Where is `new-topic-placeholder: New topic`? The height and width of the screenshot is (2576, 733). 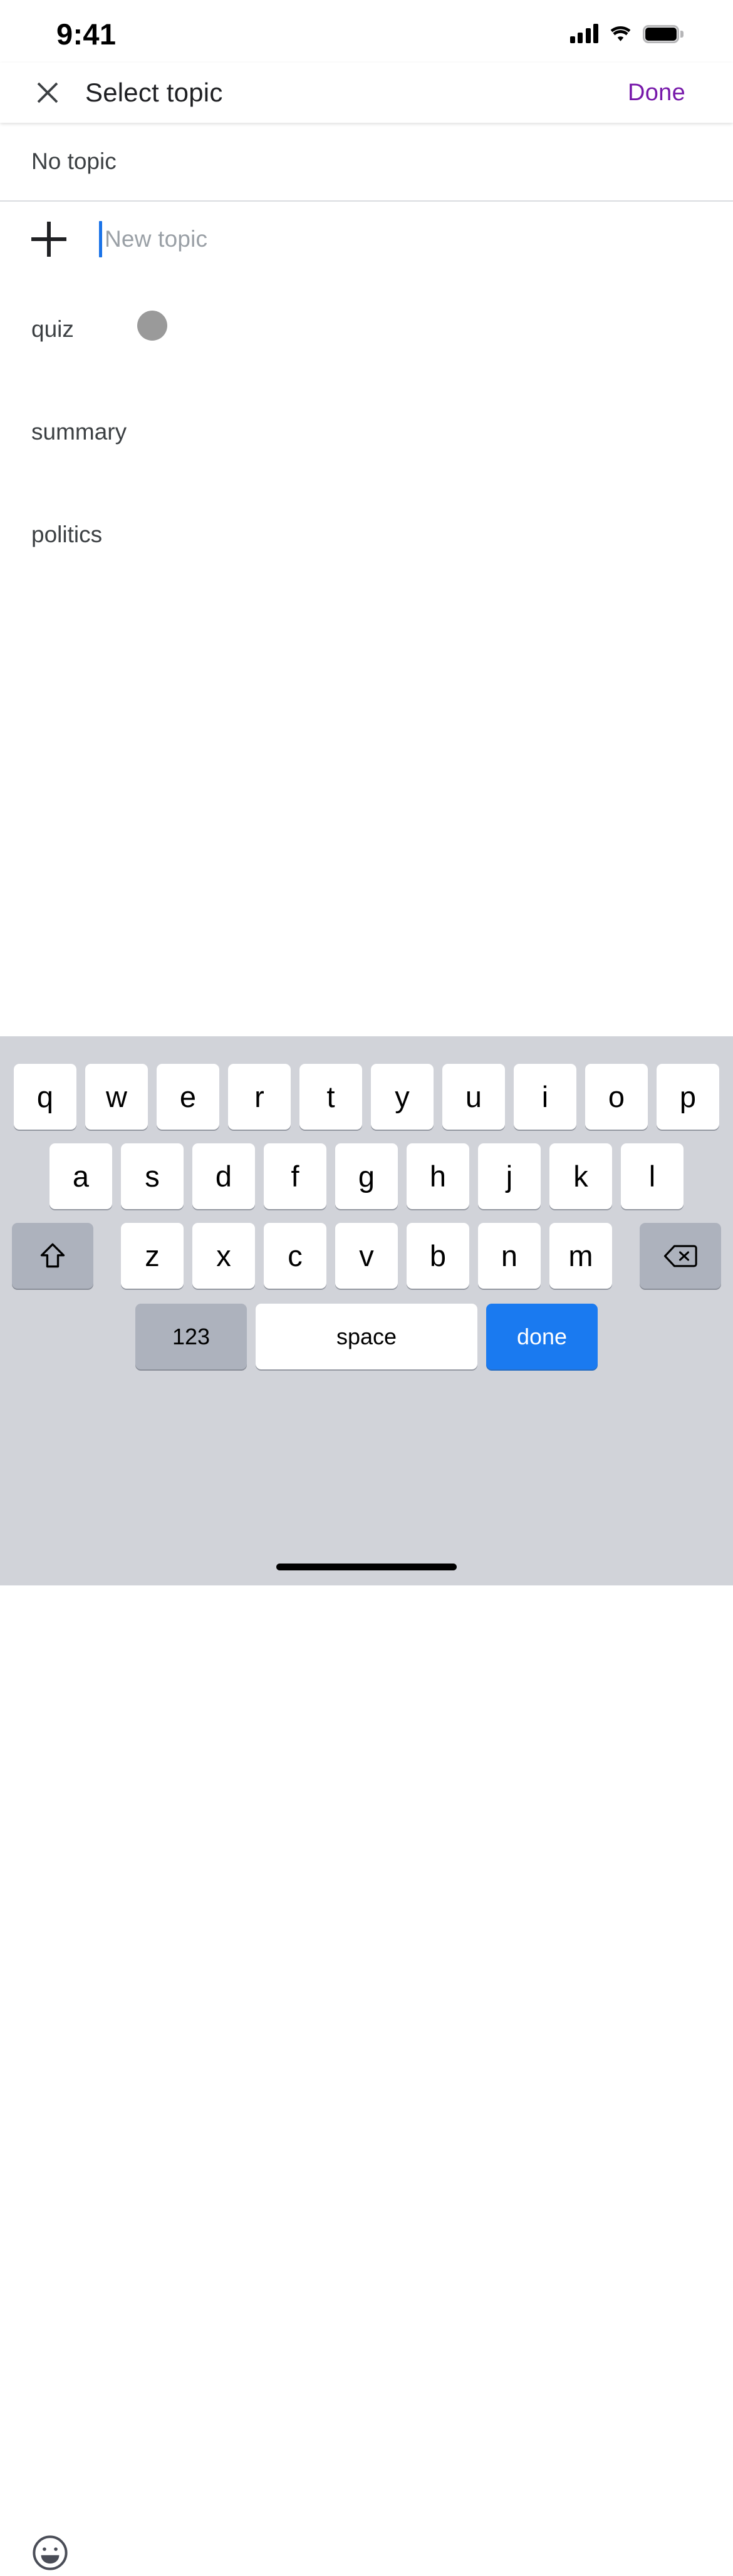
new-topic-placeholder: New topic is located at coordinates (156, 239).